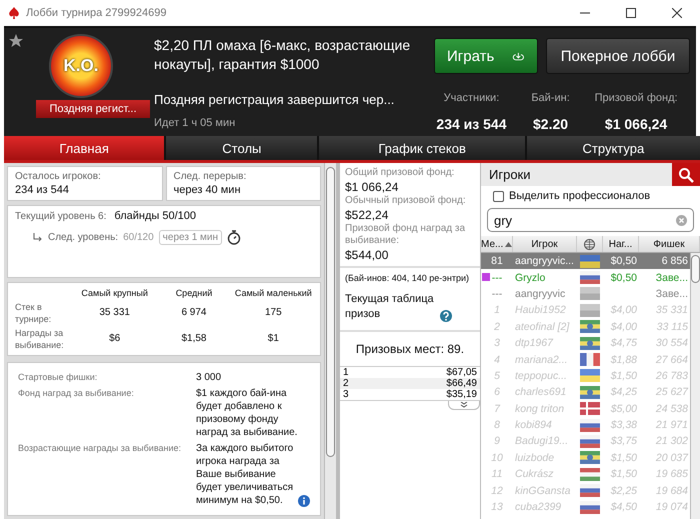 The image size is (700, 519). Describe the element at coordinates (40, 339) in the screenshot. I see `row-label: Награды за выбивание:` at that location.